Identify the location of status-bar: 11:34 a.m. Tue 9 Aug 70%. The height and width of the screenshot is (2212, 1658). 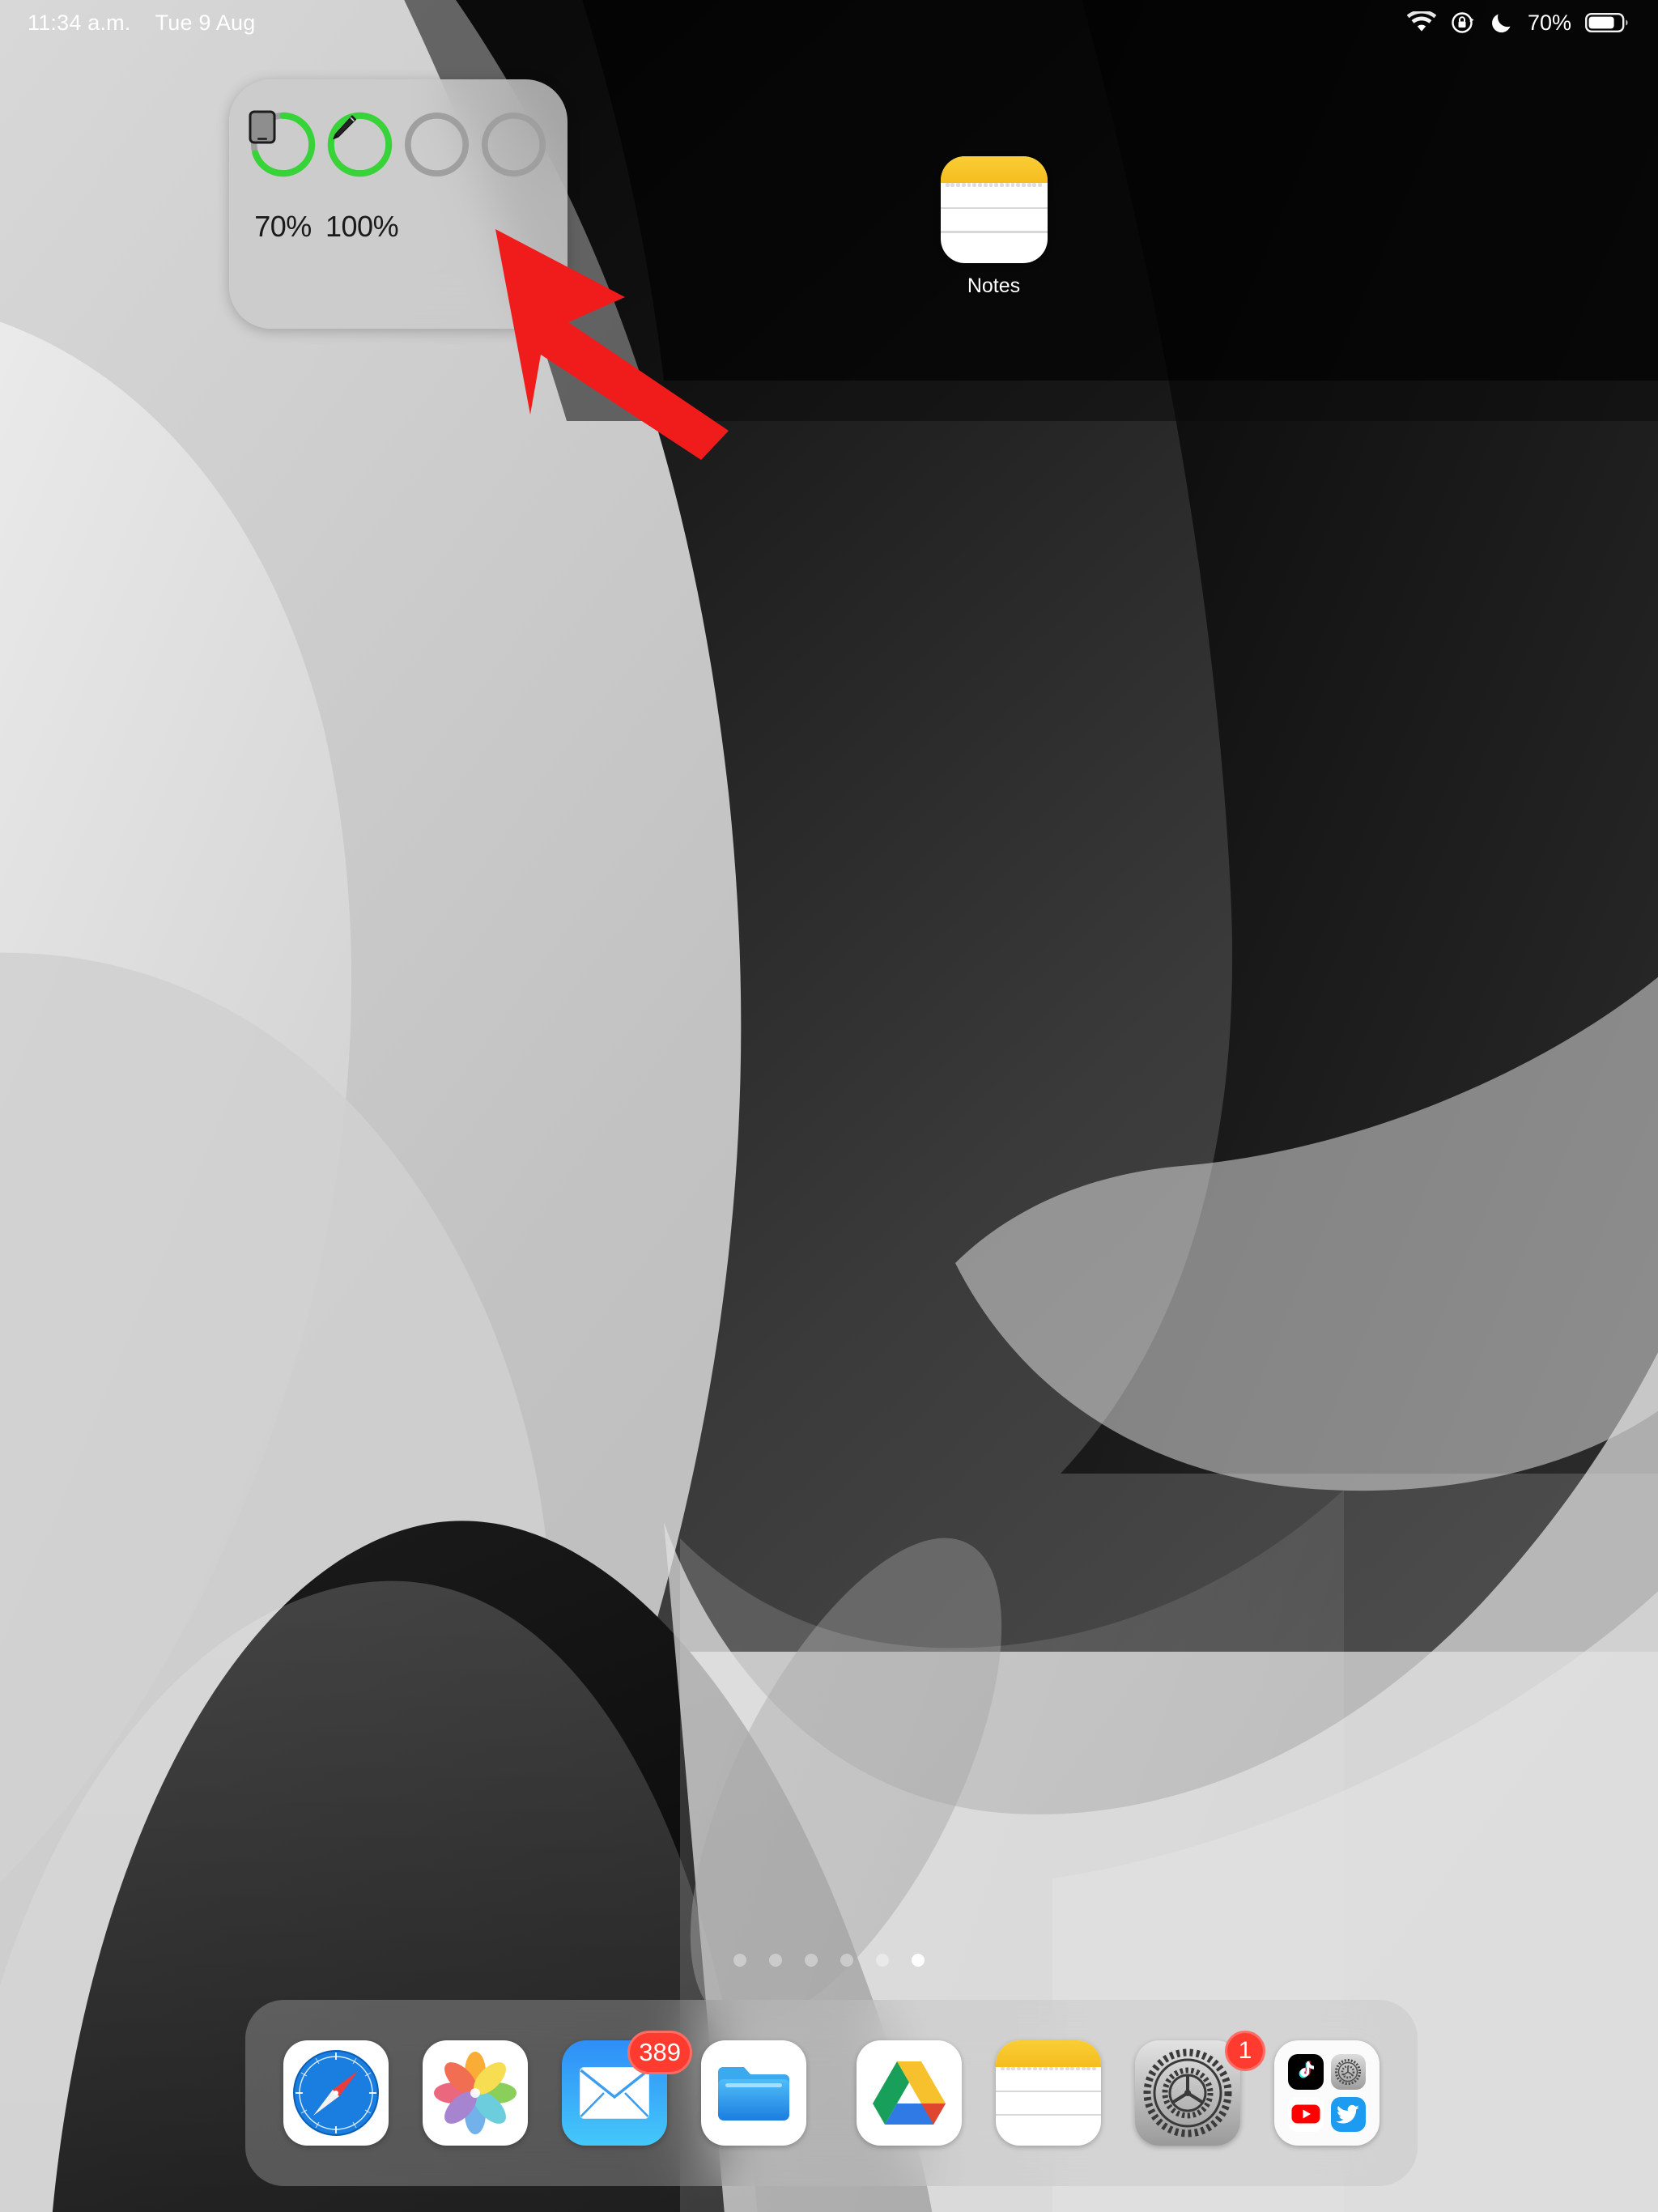
(829, 22).